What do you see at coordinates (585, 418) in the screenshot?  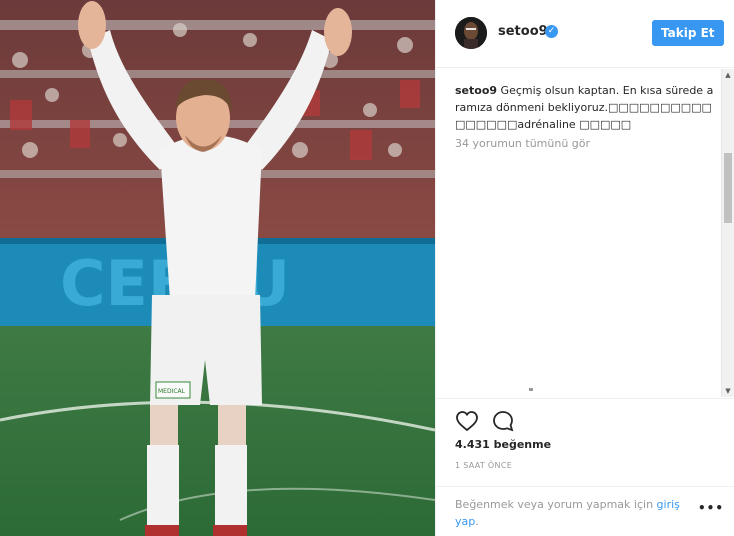 I see `post-actions` at bounding box center [585, 418].